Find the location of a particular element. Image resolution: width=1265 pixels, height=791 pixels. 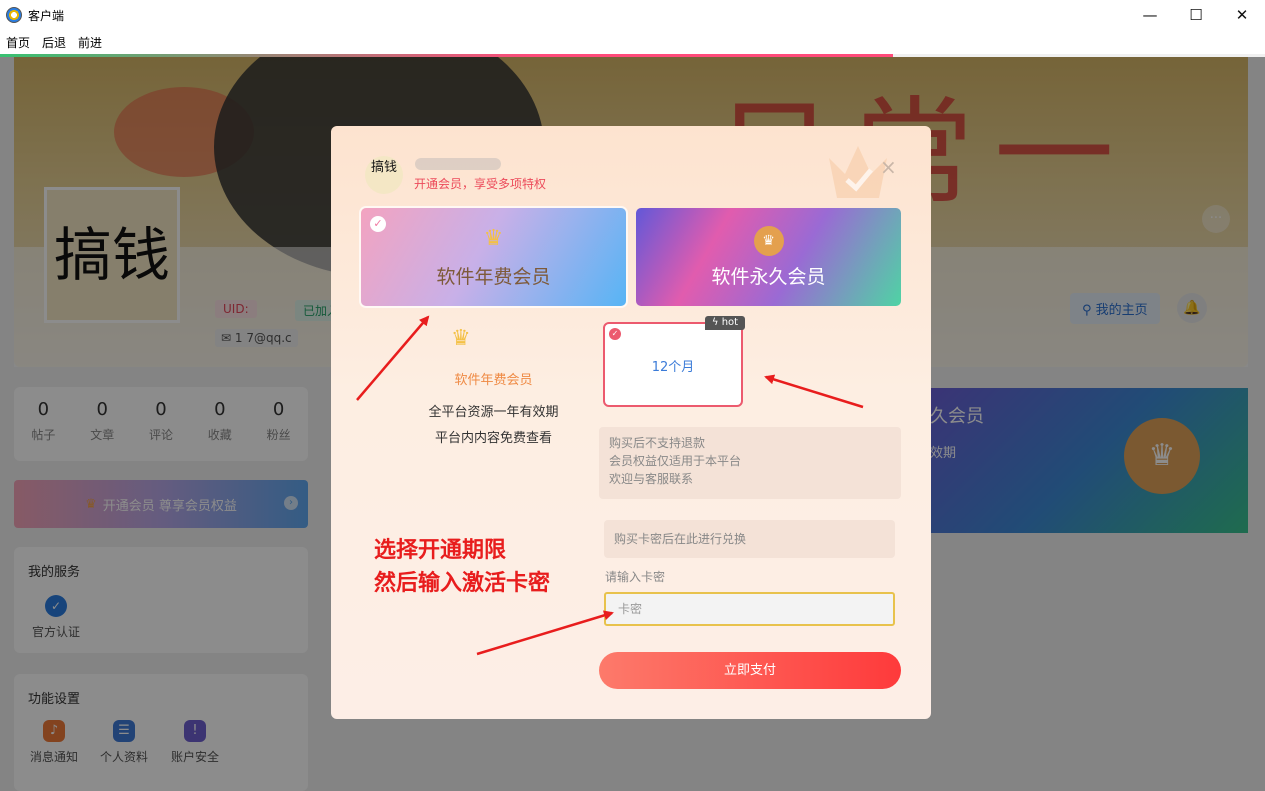

maximize-button: ☐ is located at coordinates (1196, 15).